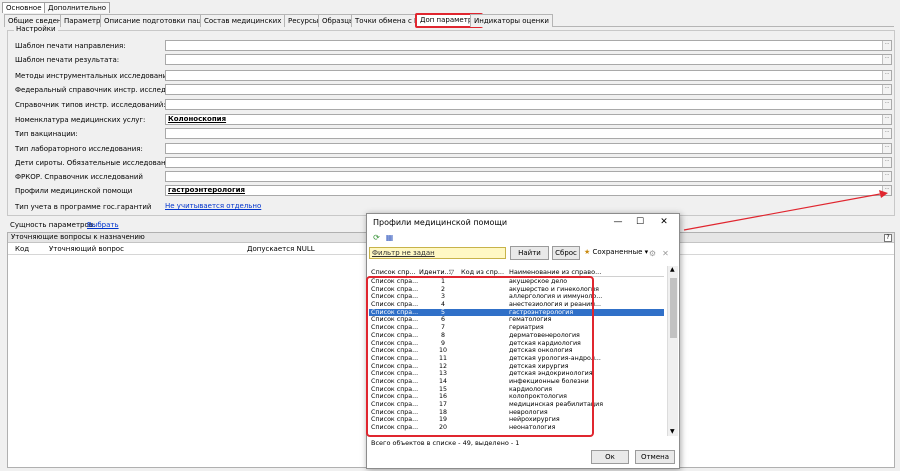  I want to click on list-item: Список спра... 16 колопроктология, so click(516, 397).